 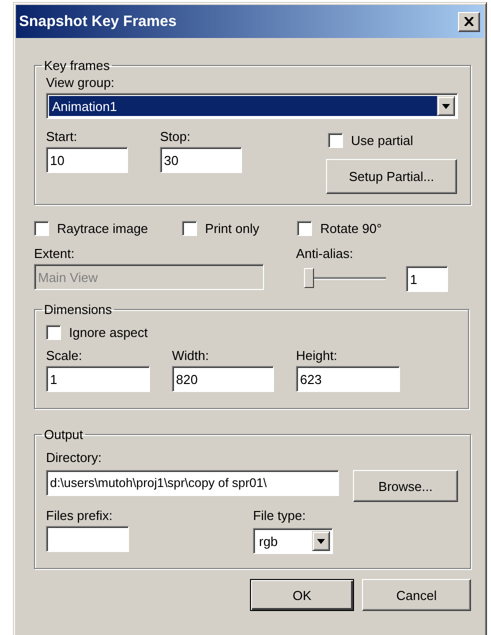 I want to click on input-field: 10, so click(x=87, y=160).